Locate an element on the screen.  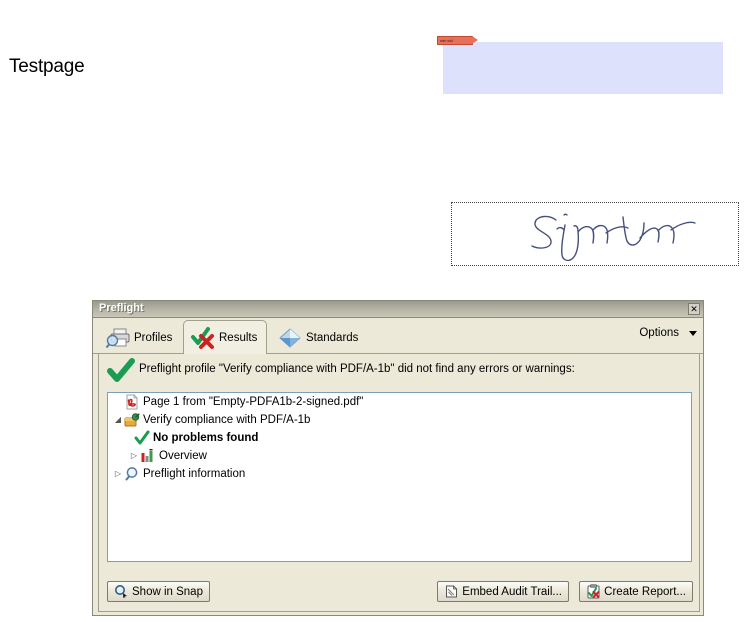
show-in-snap-button: Show in Snap is located at coordinates (158, 591).